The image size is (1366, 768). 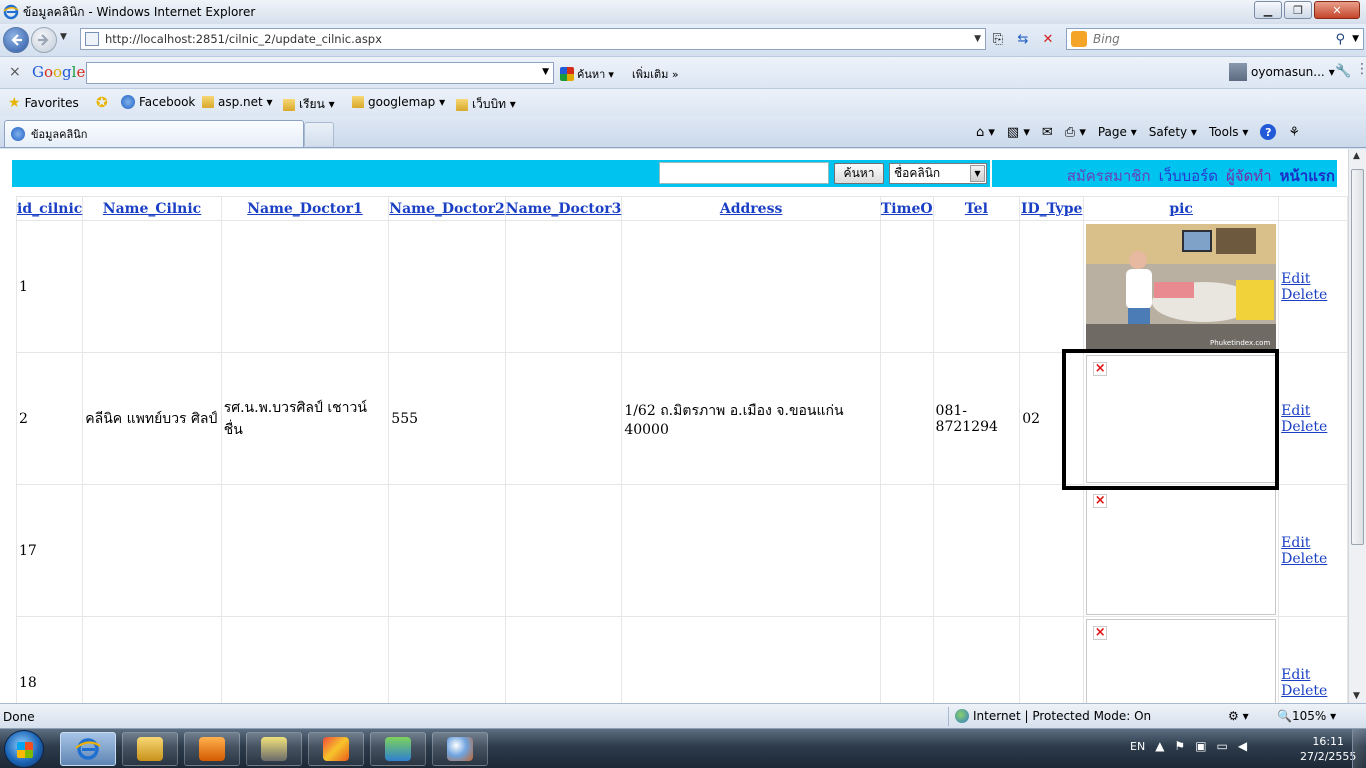 What do you see at coordinates (1181, 208) in the screenshot?
I see `column-header: pic` at bounding box center [1181, 208].